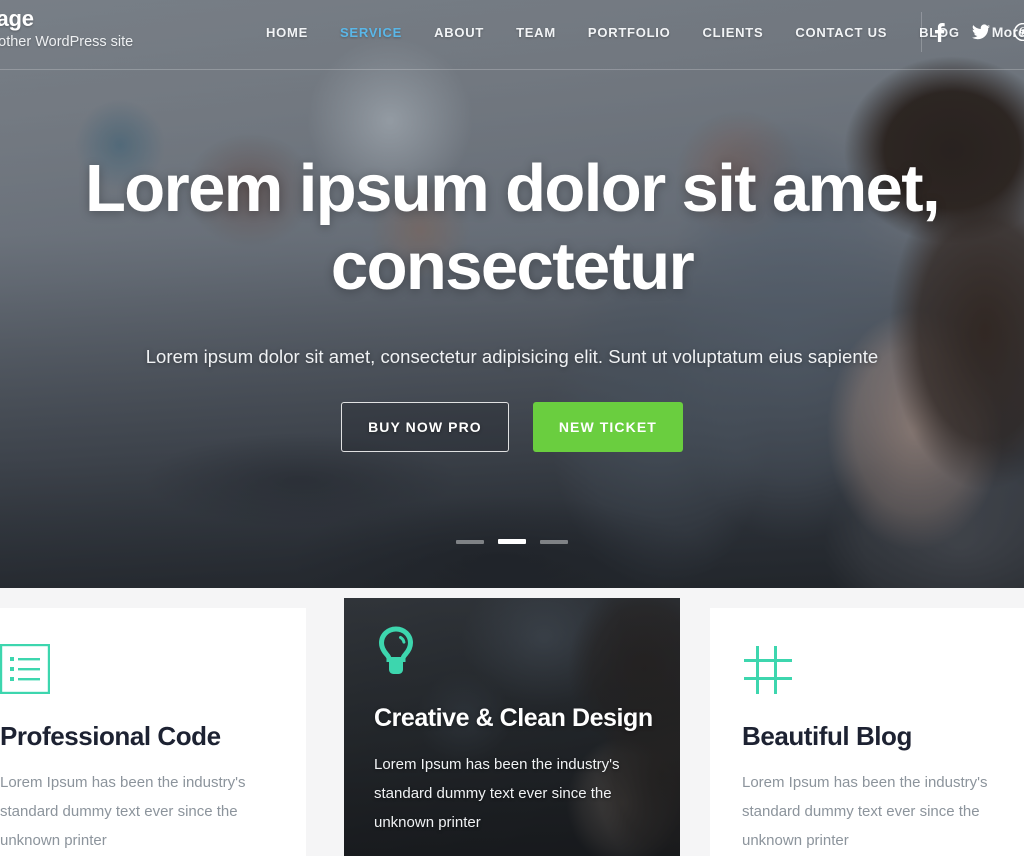 This screenshot has height=856, width=1024. Describe the element at coordinates (287, 32) in the screenshot. I see `nav-item-home: HOME` at that location.